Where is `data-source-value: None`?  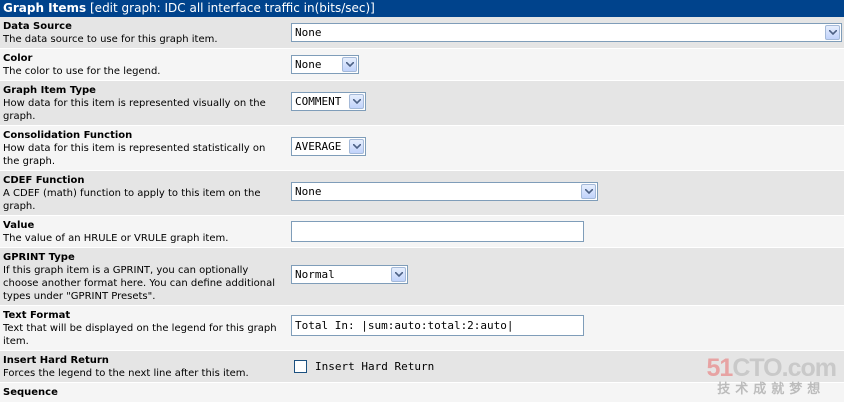
data-source-value: None is located at coordinates (308, 32).